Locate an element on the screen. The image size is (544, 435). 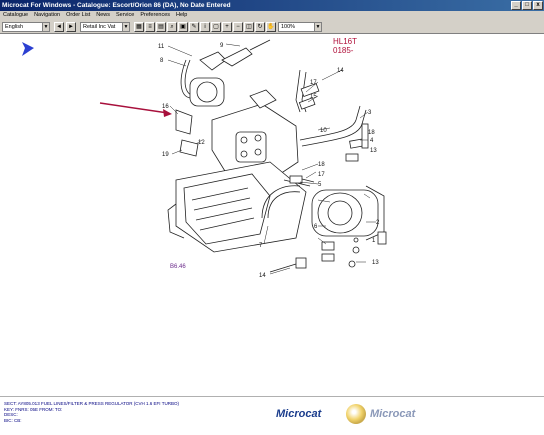
price-mode-value: Retail Inc Vat is located at coordinates (99, 27).